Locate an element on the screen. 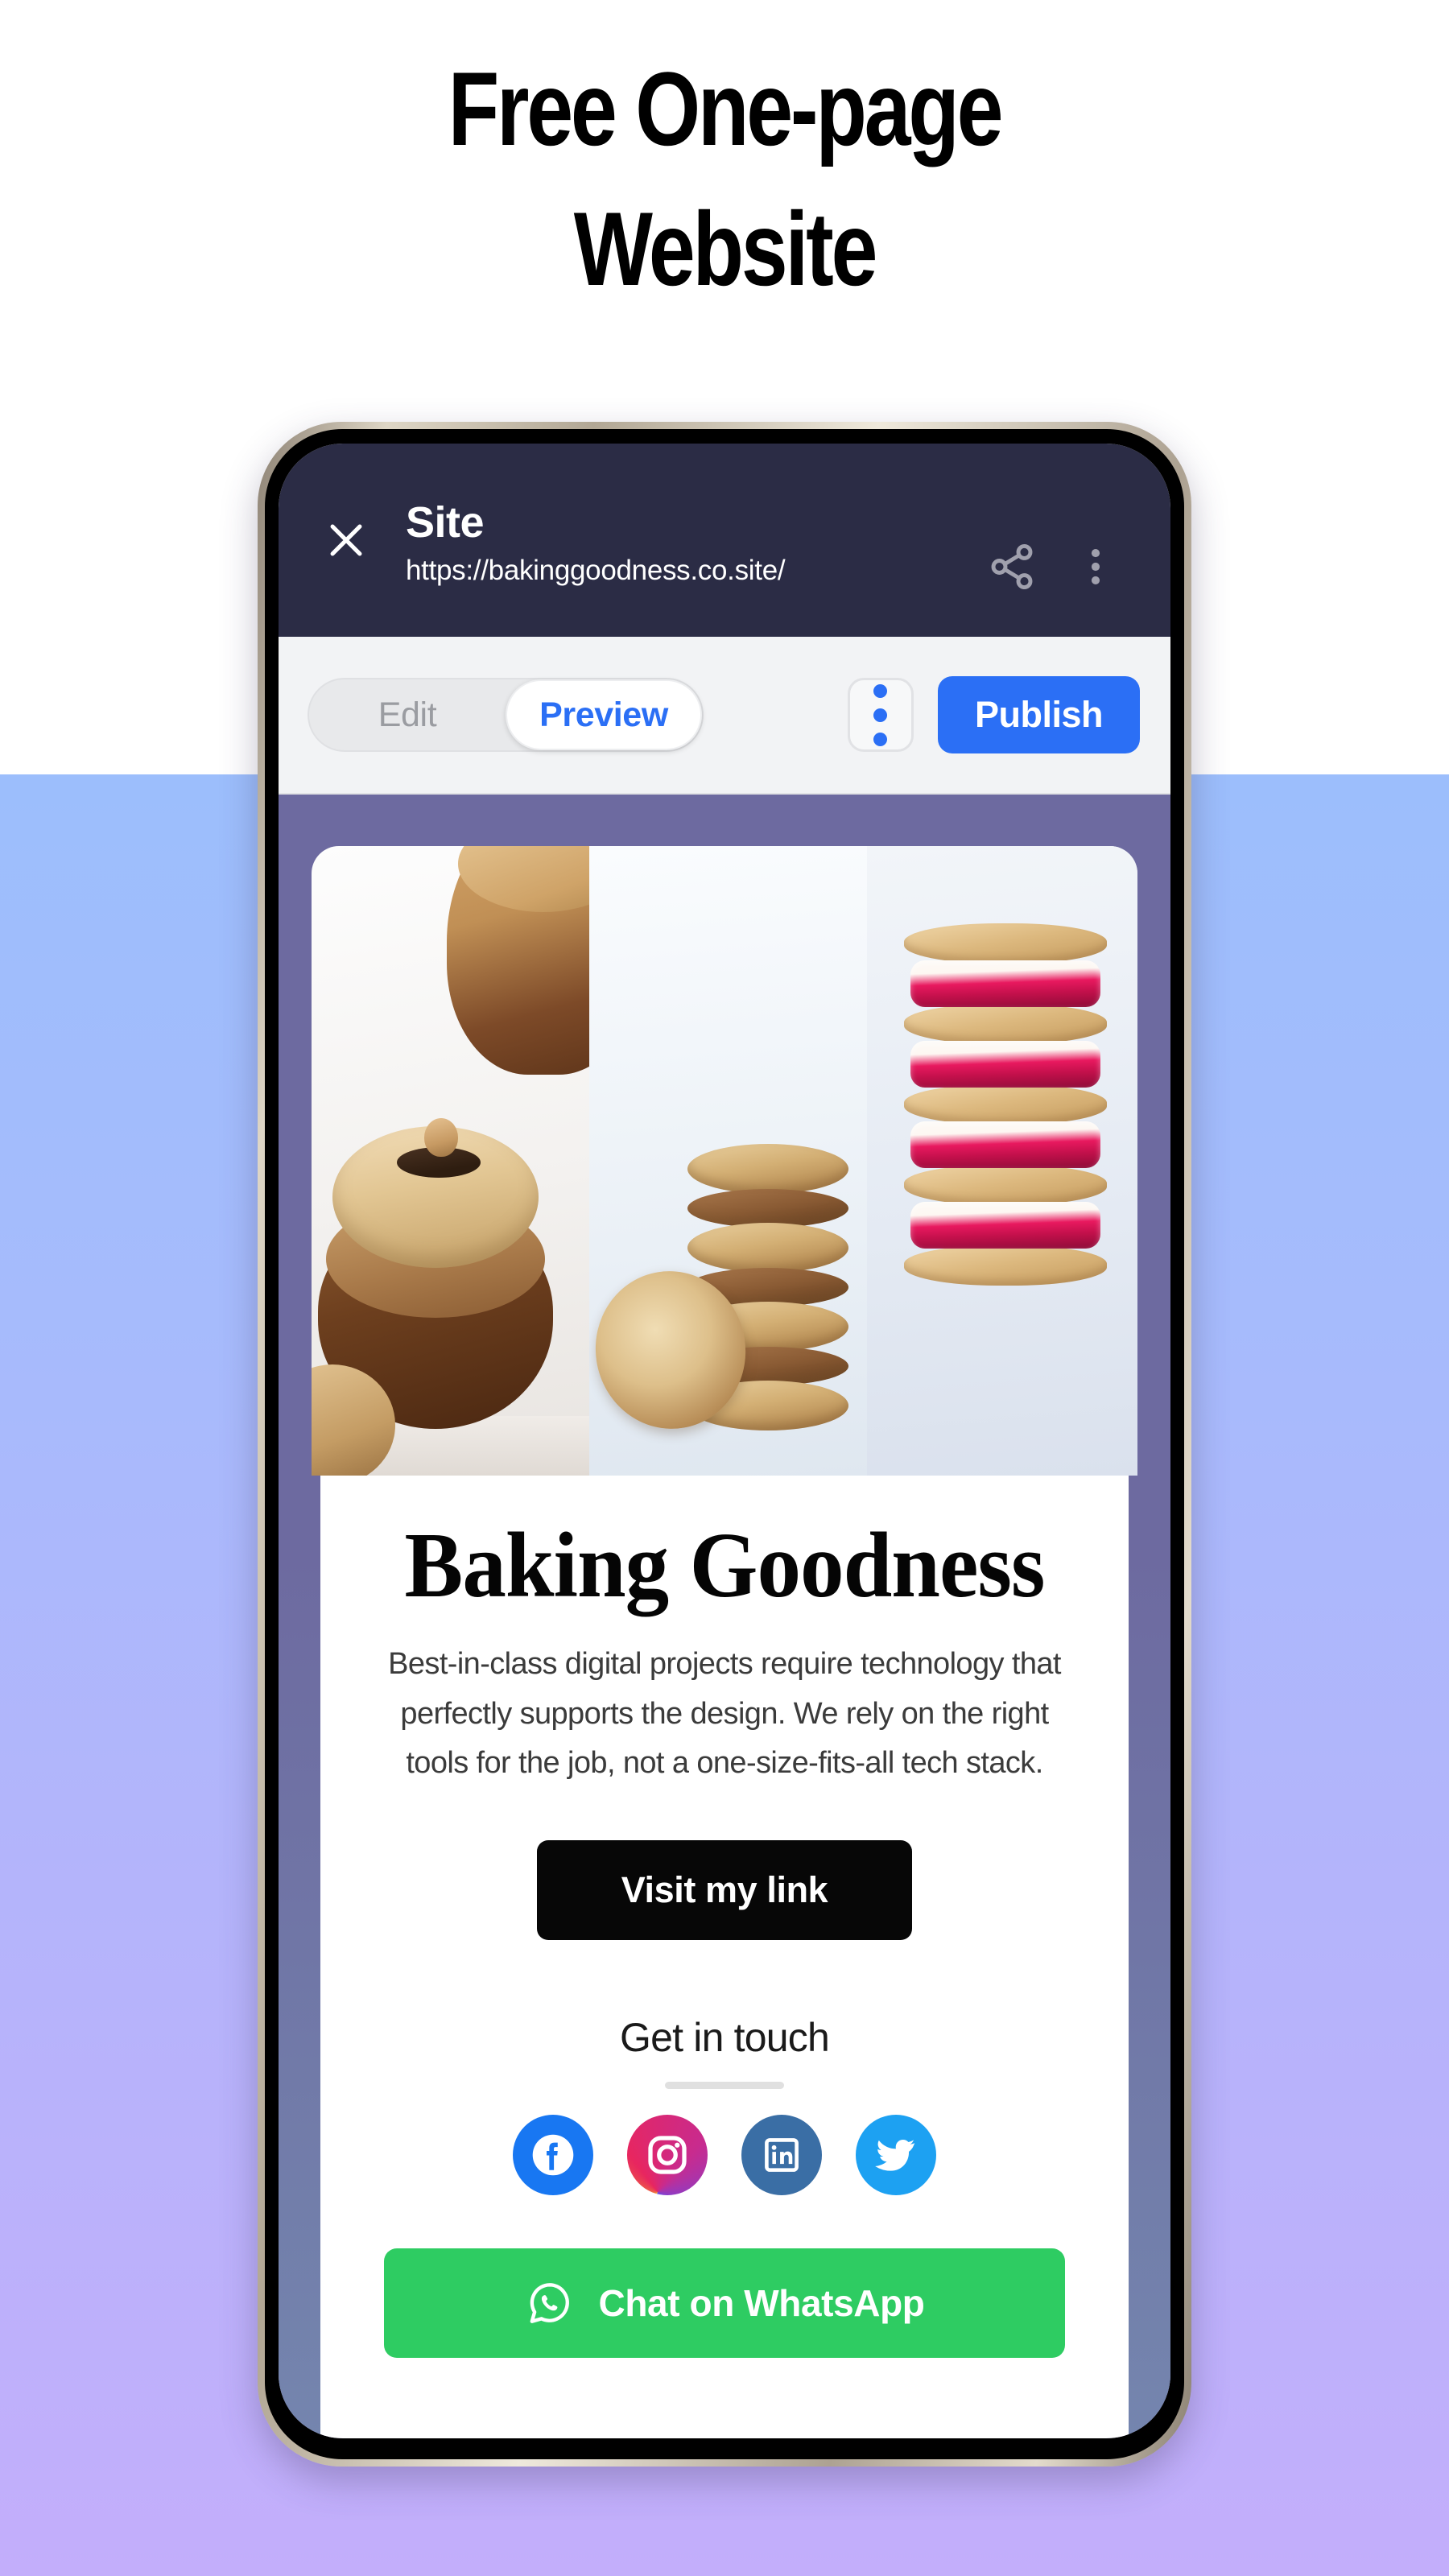 This screenshot has width=1449, height=2576. share-button is located at coordinates (1012, 567).